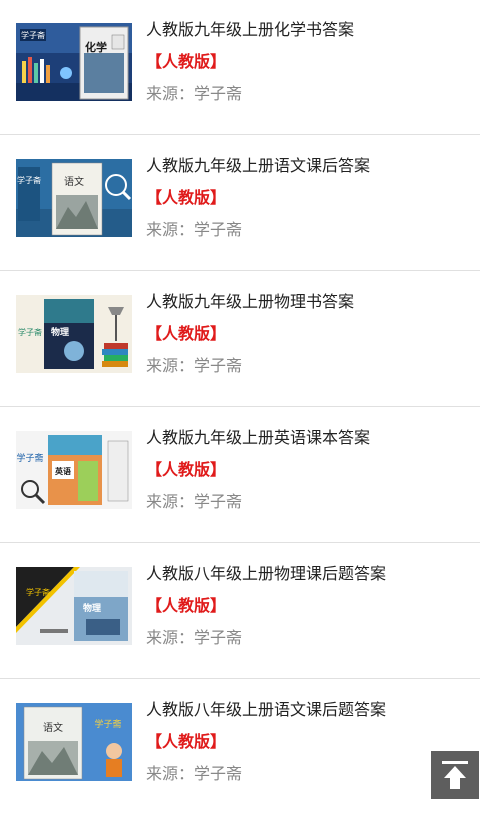  I want to click on back-to-top-button, so click(455, 775).